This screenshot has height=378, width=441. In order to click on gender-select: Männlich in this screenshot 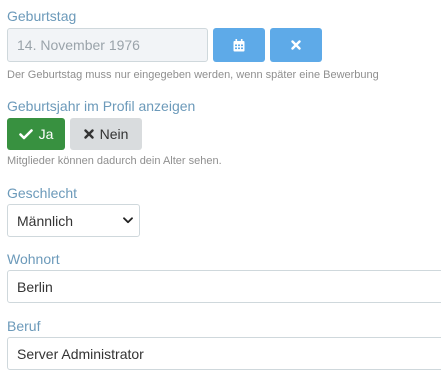, I will do `click(73, 220)`.